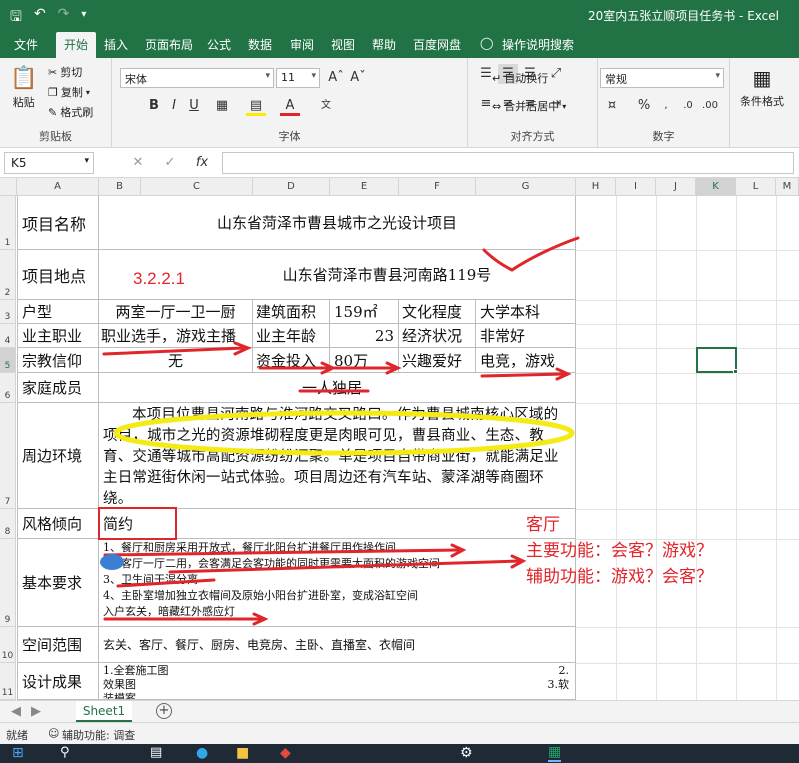 This screenshot has height=763, width=799. What do you see at coordinates (437, 187) in the screenshot?
I see `column-header-f: F` at bounding box center [437, 187].